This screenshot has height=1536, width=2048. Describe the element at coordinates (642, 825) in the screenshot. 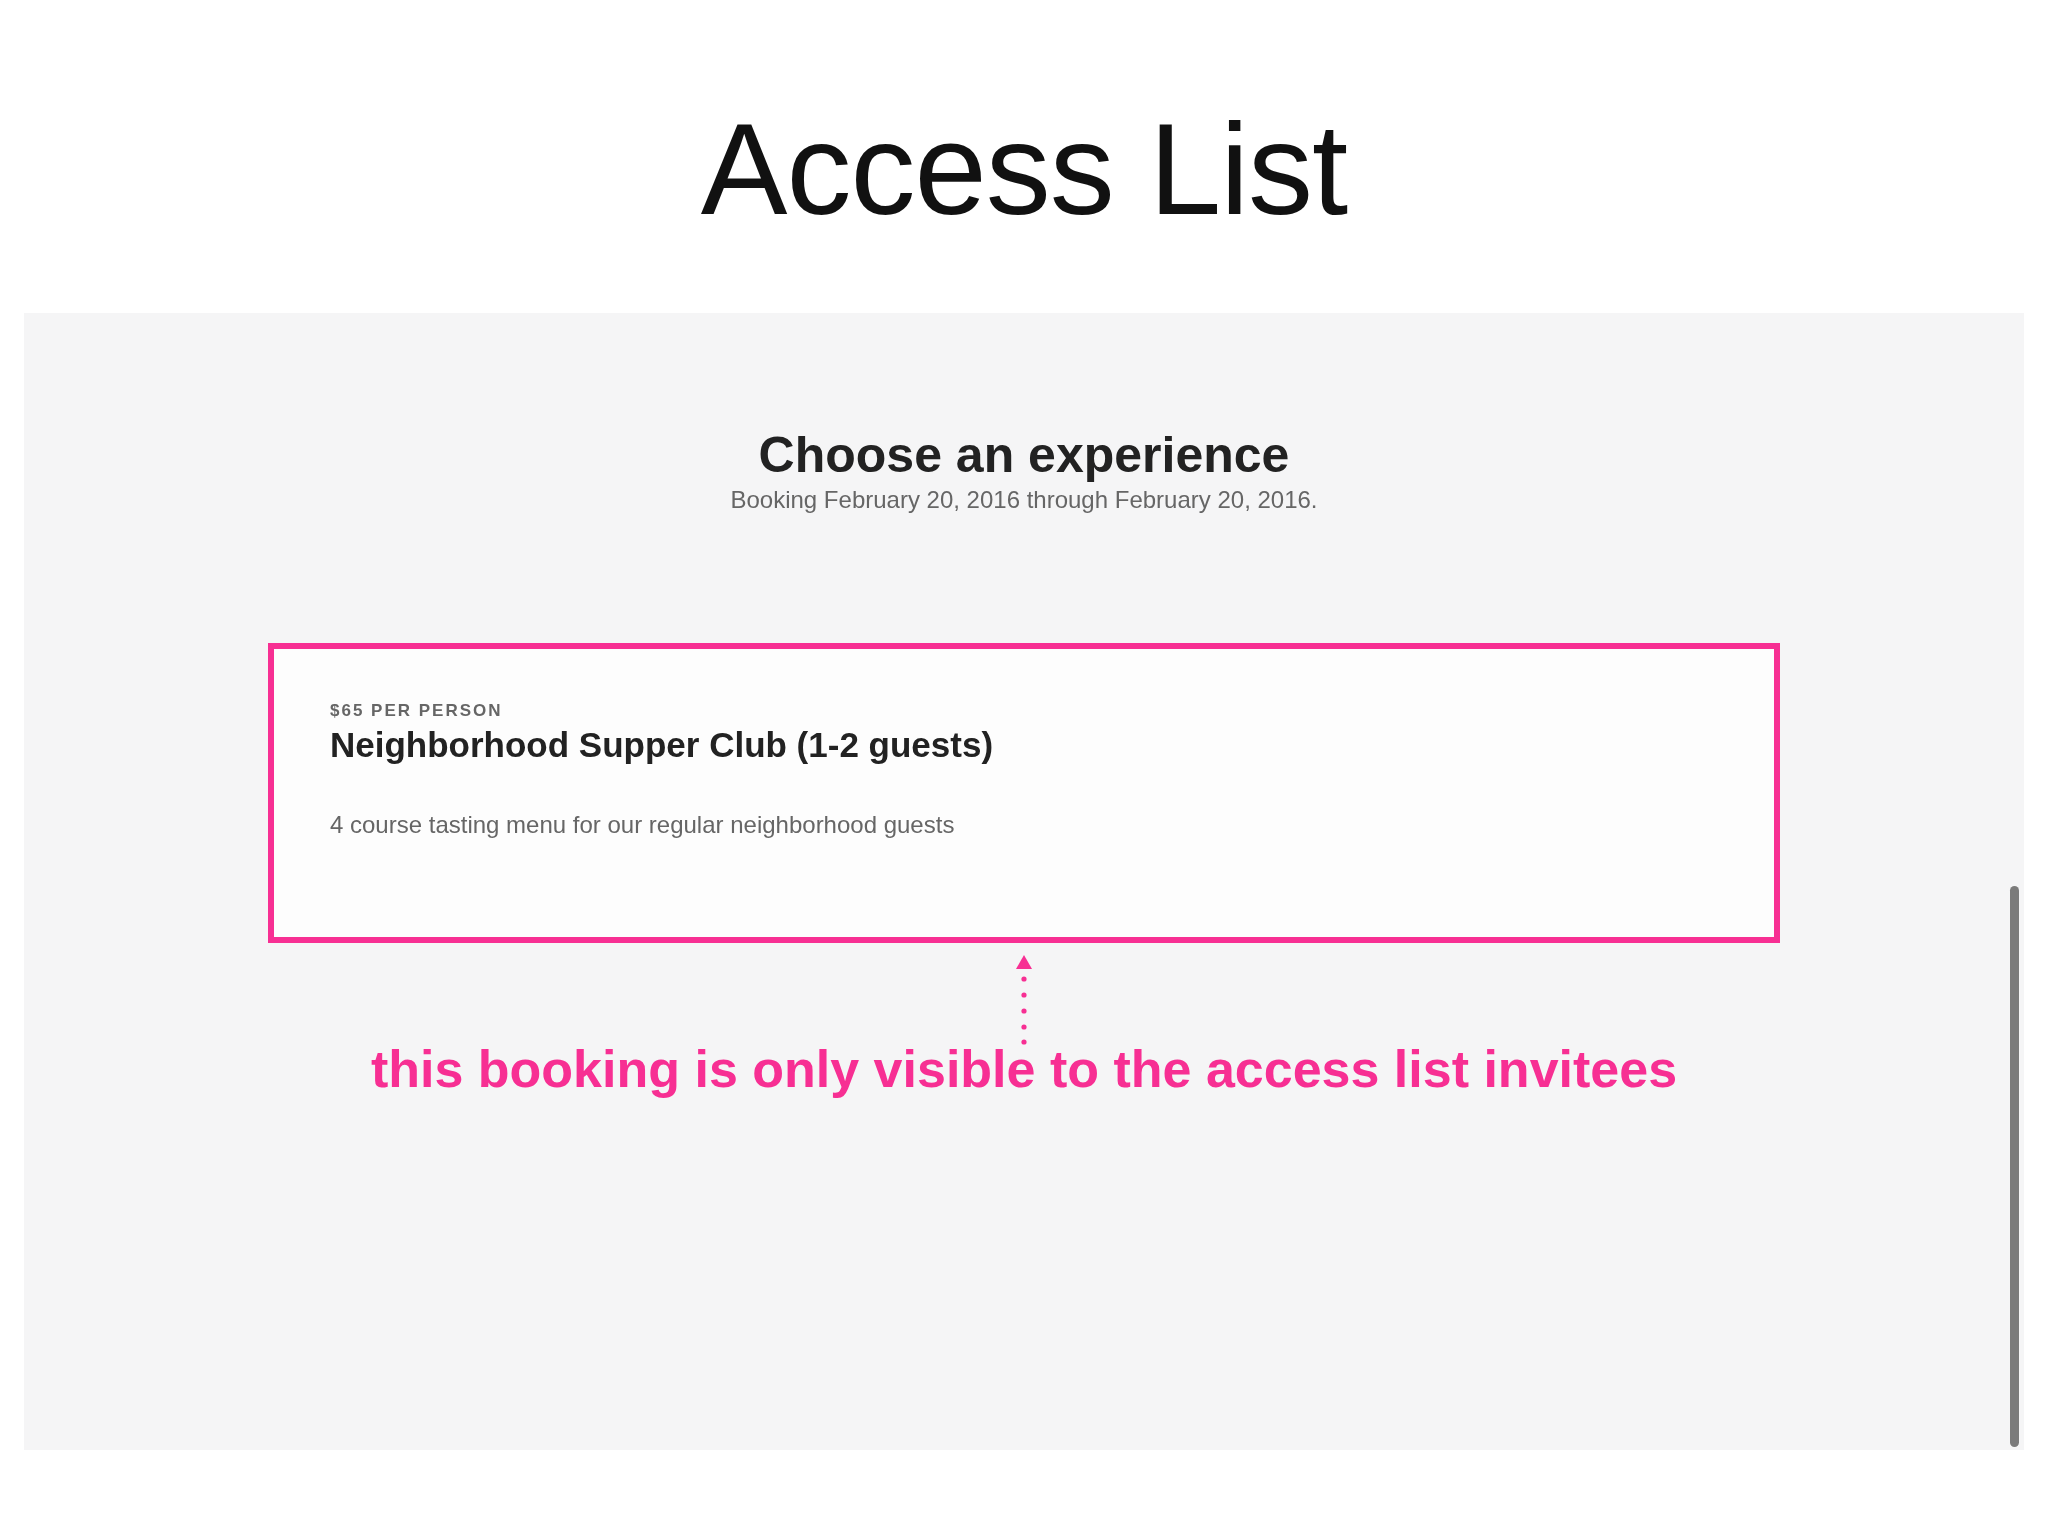

I see `experience-description: 4 course tasting menu for our regular neighborhood guests` at that location.